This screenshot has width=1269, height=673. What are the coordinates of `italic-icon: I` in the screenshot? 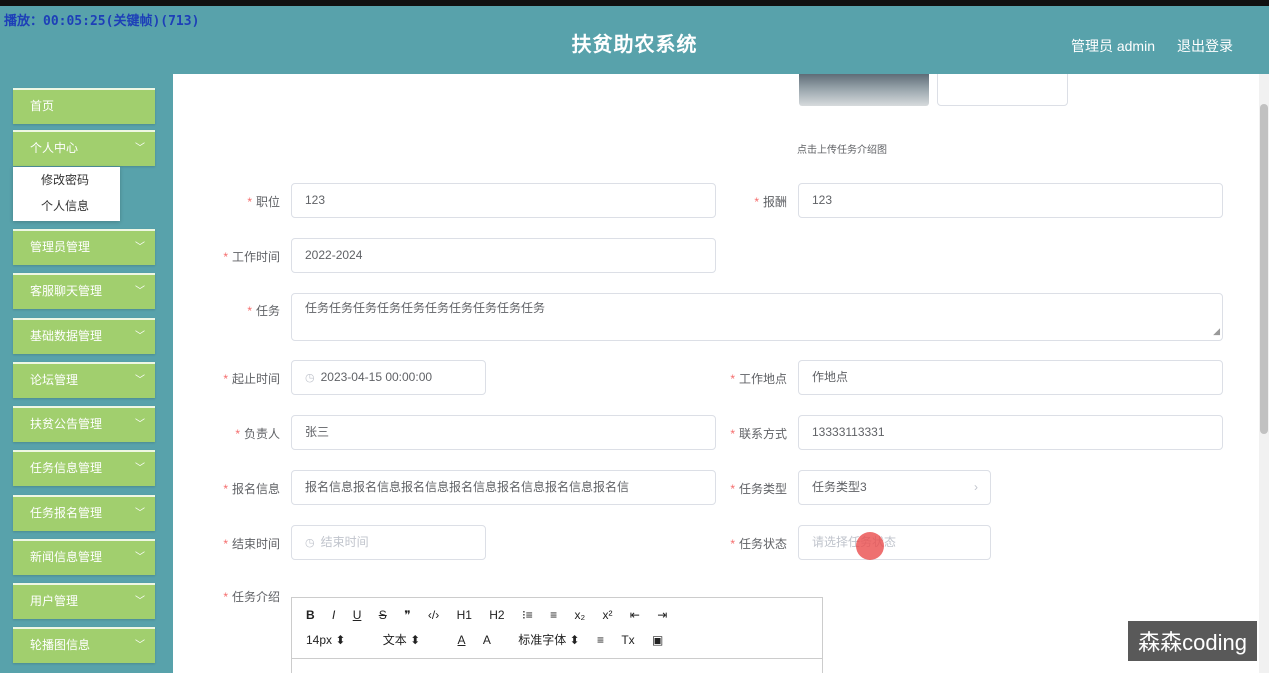 It's located at (333, 615).